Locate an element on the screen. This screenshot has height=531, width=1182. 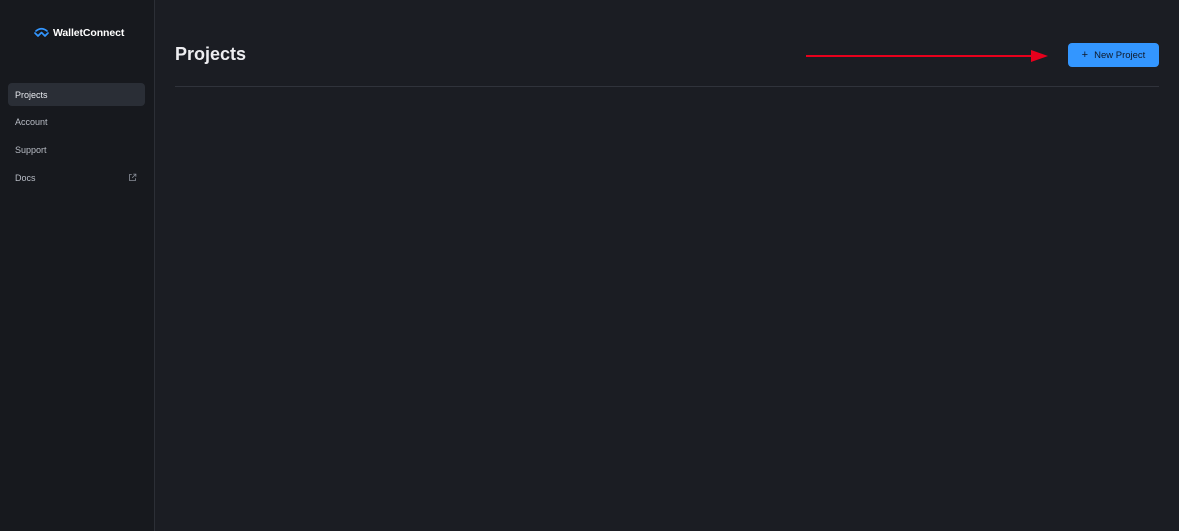
new-project-button: + New Project is located at coordinates (1113, 55).